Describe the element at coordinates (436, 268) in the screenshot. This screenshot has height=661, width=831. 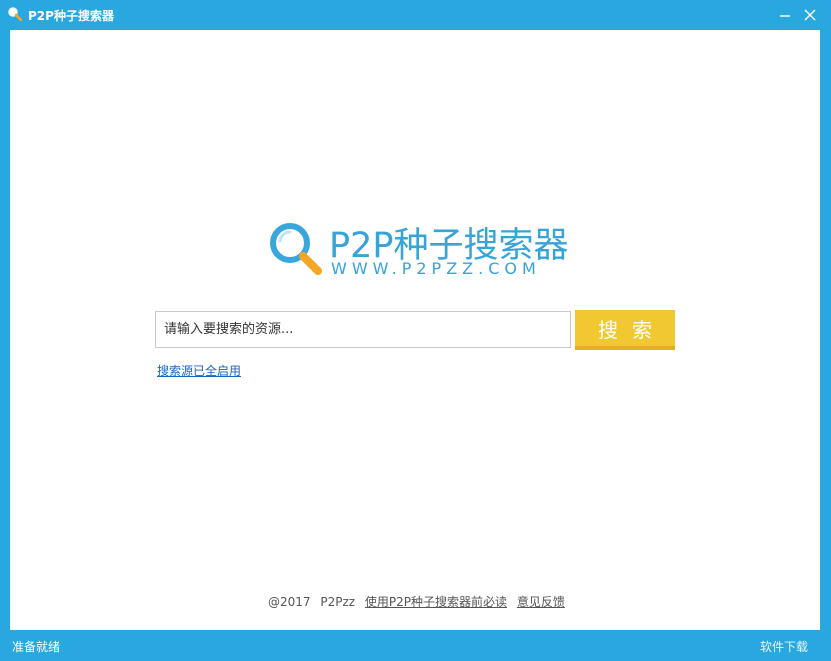
I see `logo-url: WWW.P2PZZ.COM` at that location.